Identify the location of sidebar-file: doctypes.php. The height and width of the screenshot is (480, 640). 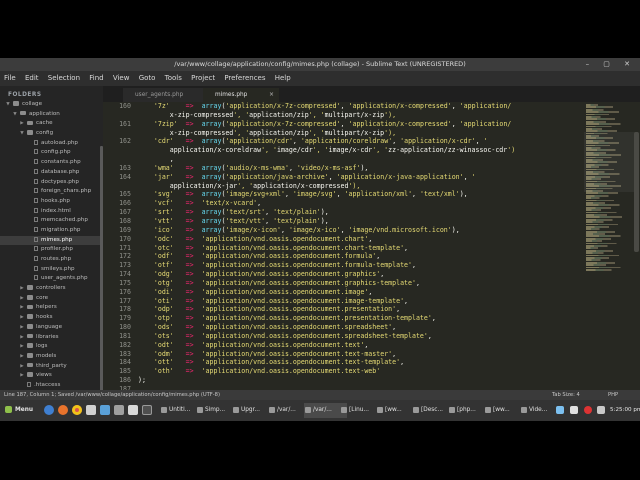
(51, 183).